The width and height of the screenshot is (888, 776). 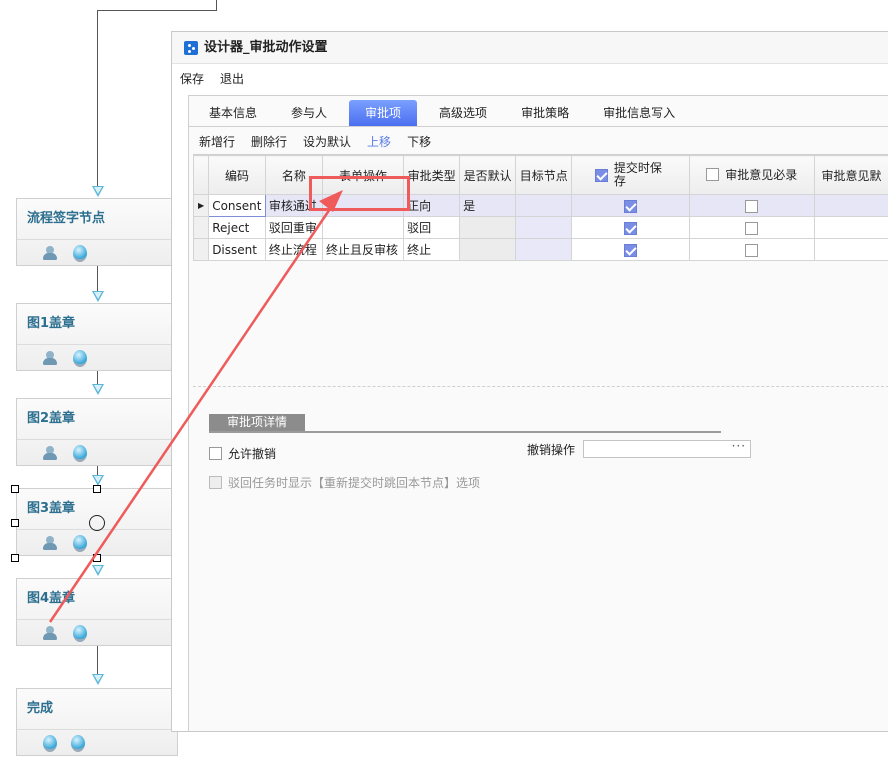 I want to click on flow-node-stamp1: 图1盖章, so click(x=97, y=337).